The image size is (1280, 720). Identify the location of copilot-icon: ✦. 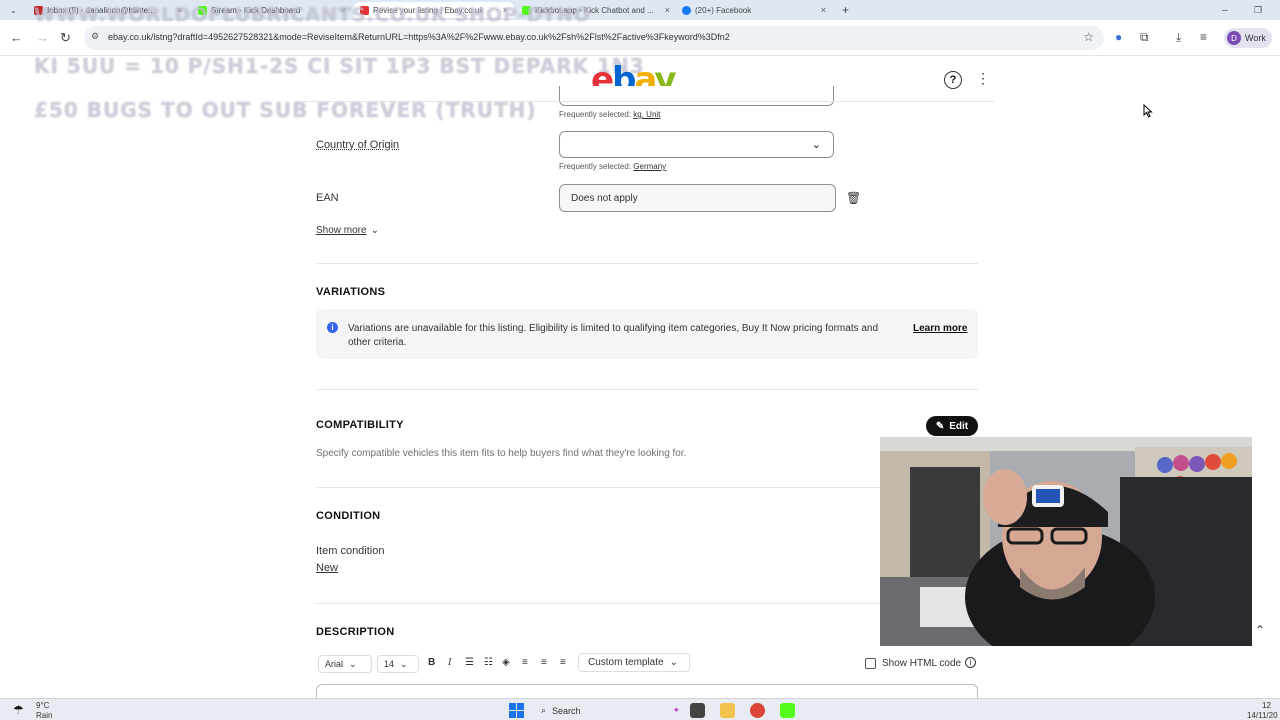
(676, 710).